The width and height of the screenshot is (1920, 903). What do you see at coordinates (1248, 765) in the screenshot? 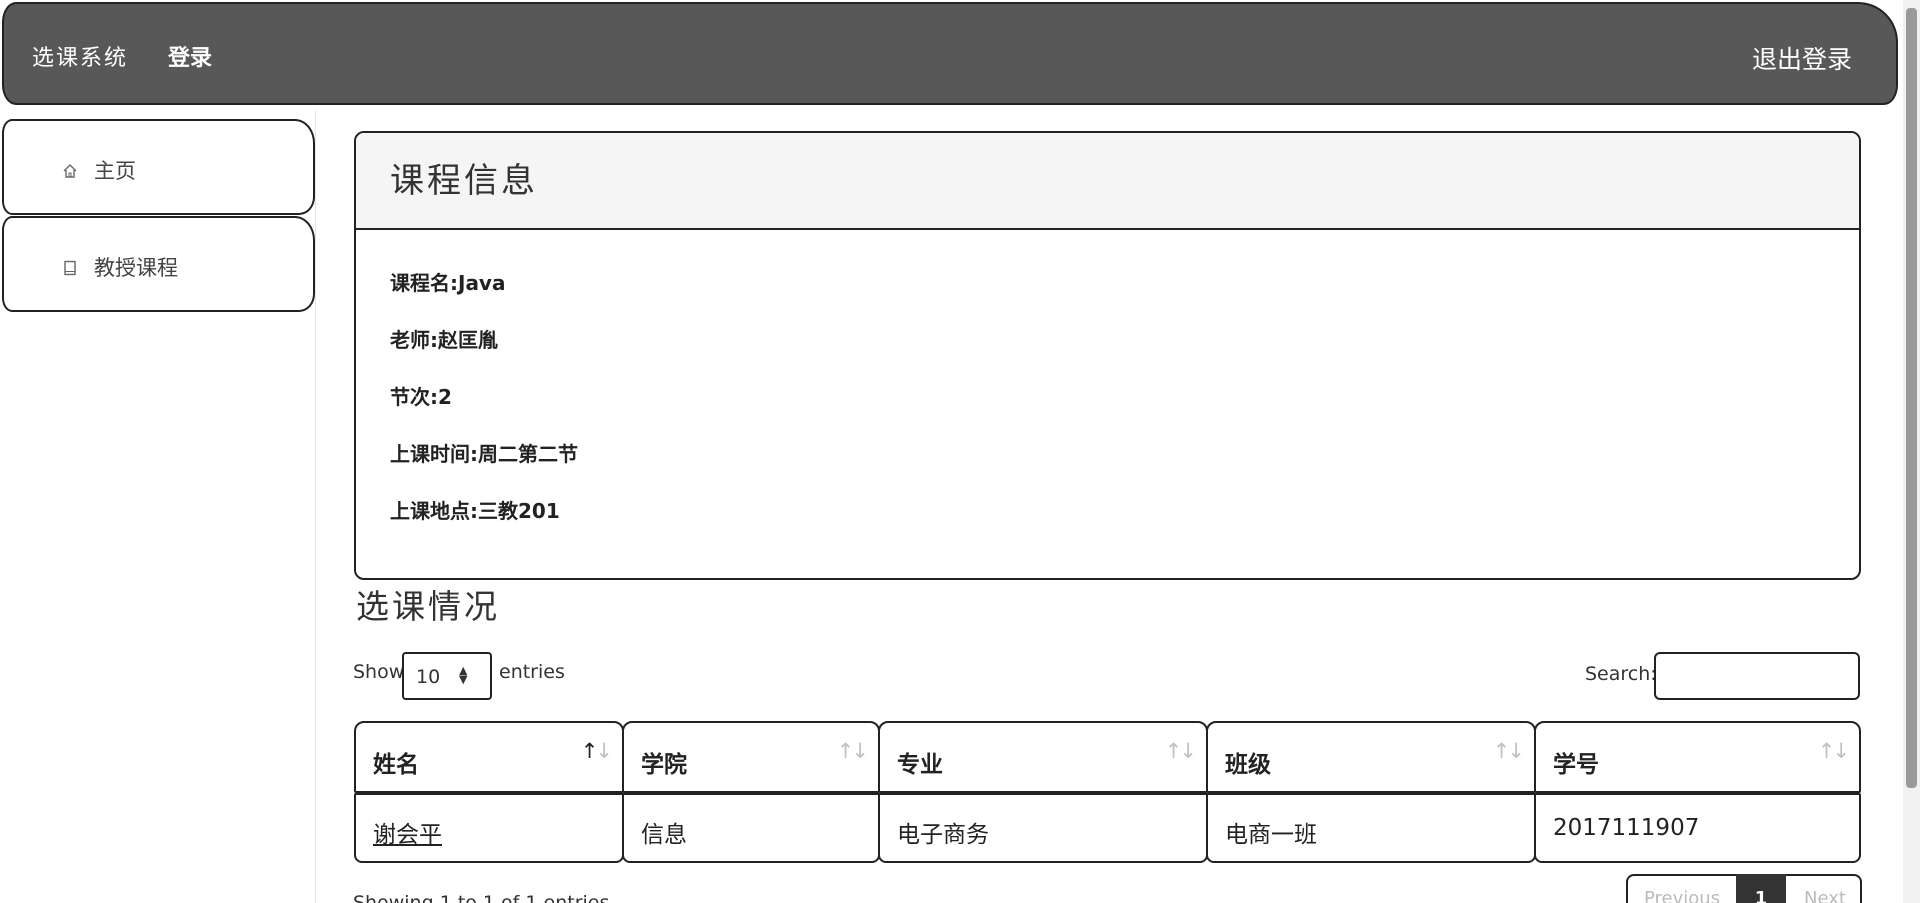
I see `column-header-label: 班级` at bounding box center [1248, 765].